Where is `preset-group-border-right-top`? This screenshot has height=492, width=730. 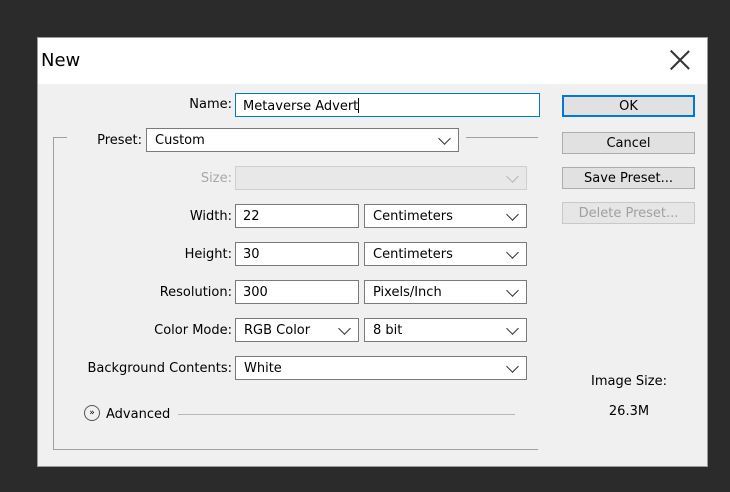
preset-group-border-right-top is located at coordinates (502, 137).